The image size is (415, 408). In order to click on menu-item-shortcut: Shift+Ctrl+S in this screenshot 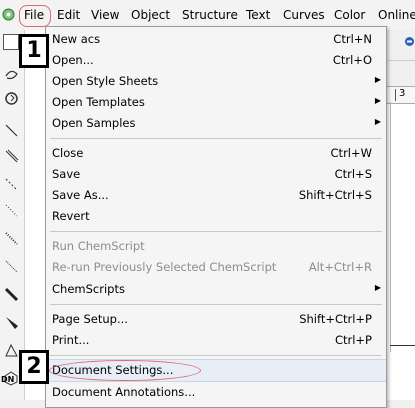, I will do `click(335, 195)`.